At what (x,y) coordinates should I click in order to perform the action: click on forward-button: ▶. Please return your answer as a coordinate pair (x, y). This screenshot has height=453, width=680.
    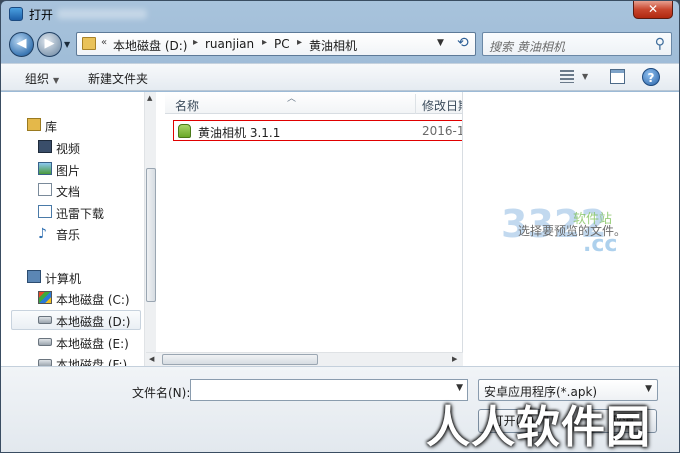
    Looking at the image, I should click on (49, 44).